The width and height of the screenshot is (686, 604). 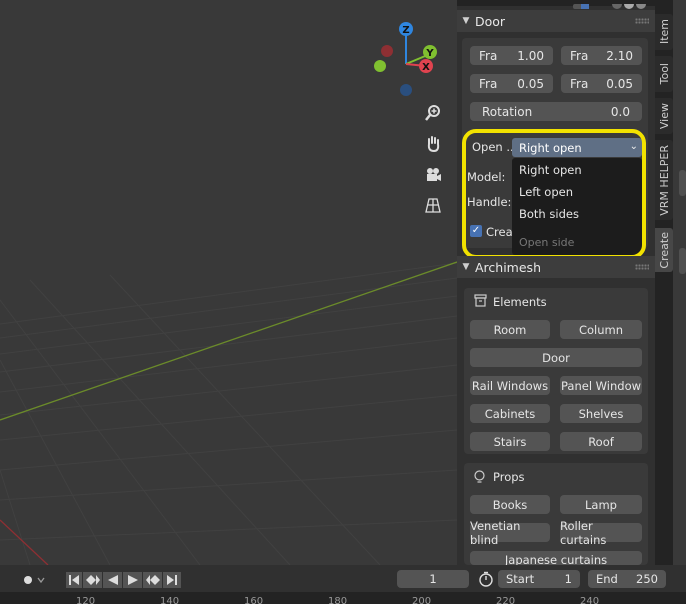 What do you see at coordinates (387, 51) in the screenshot?
I see `neg-x-axis-icon` at bounding box center [387, 51].